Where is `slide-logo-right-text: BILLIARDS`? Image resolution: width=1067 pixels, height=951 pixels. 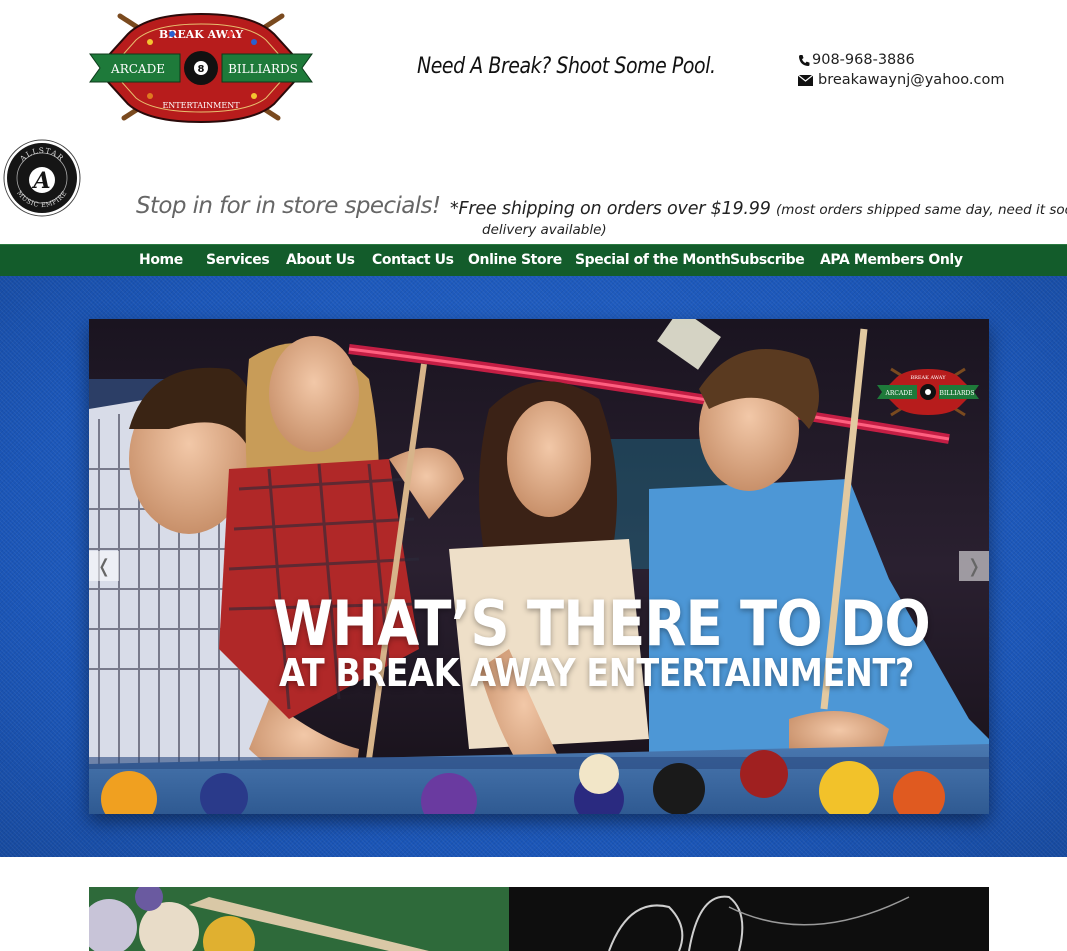 slide-logo-right-text: BILLIARDS is located at coordinates (957, 393).